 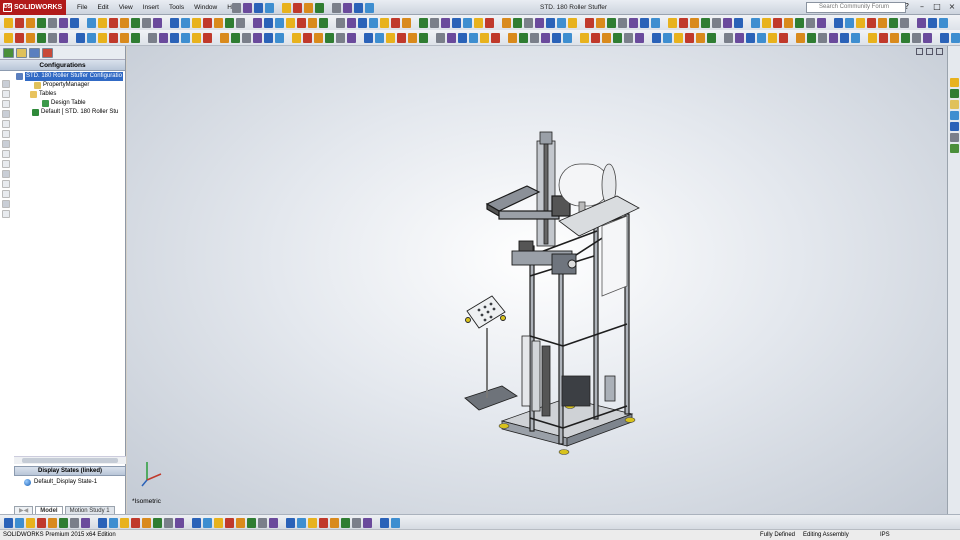 I want to click on file-explorer-icon, so click(x=954, y=104).